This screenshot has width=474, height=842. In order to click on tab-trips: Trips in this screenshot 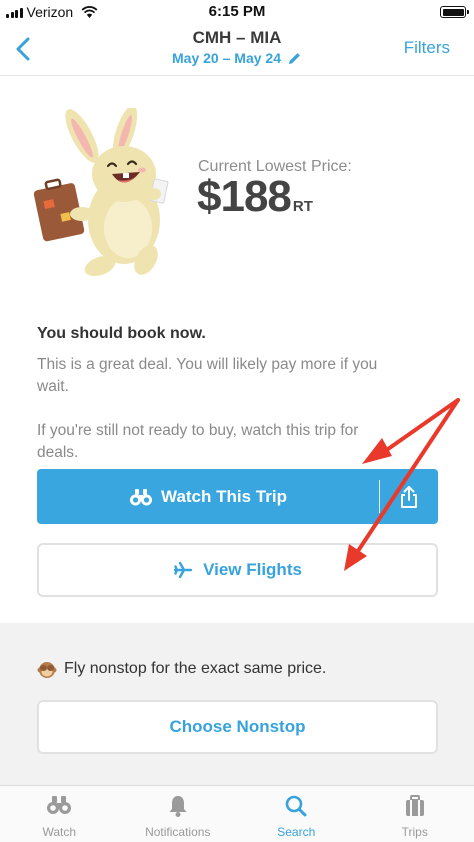, I will do `click(415, 814)`.